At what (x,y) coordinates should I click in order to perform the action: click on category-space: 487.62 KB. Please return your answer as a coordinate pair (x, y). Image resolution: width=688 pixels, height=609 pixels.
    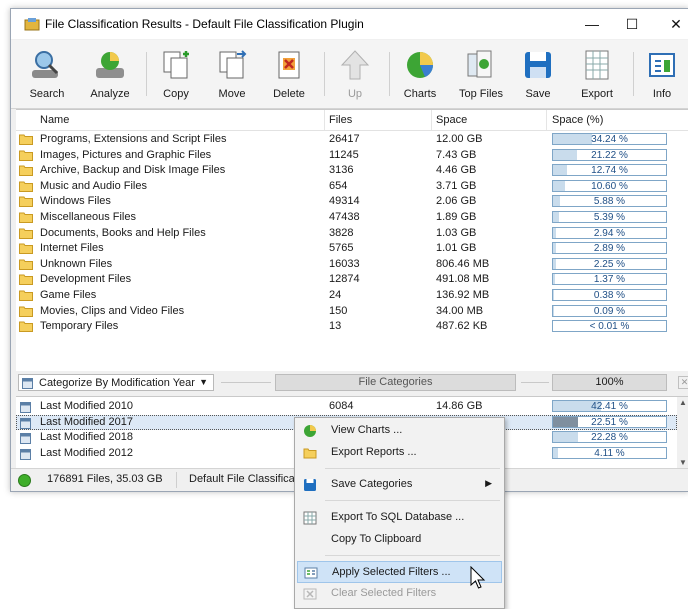
    Looking at the image, I should click on (462, 326).